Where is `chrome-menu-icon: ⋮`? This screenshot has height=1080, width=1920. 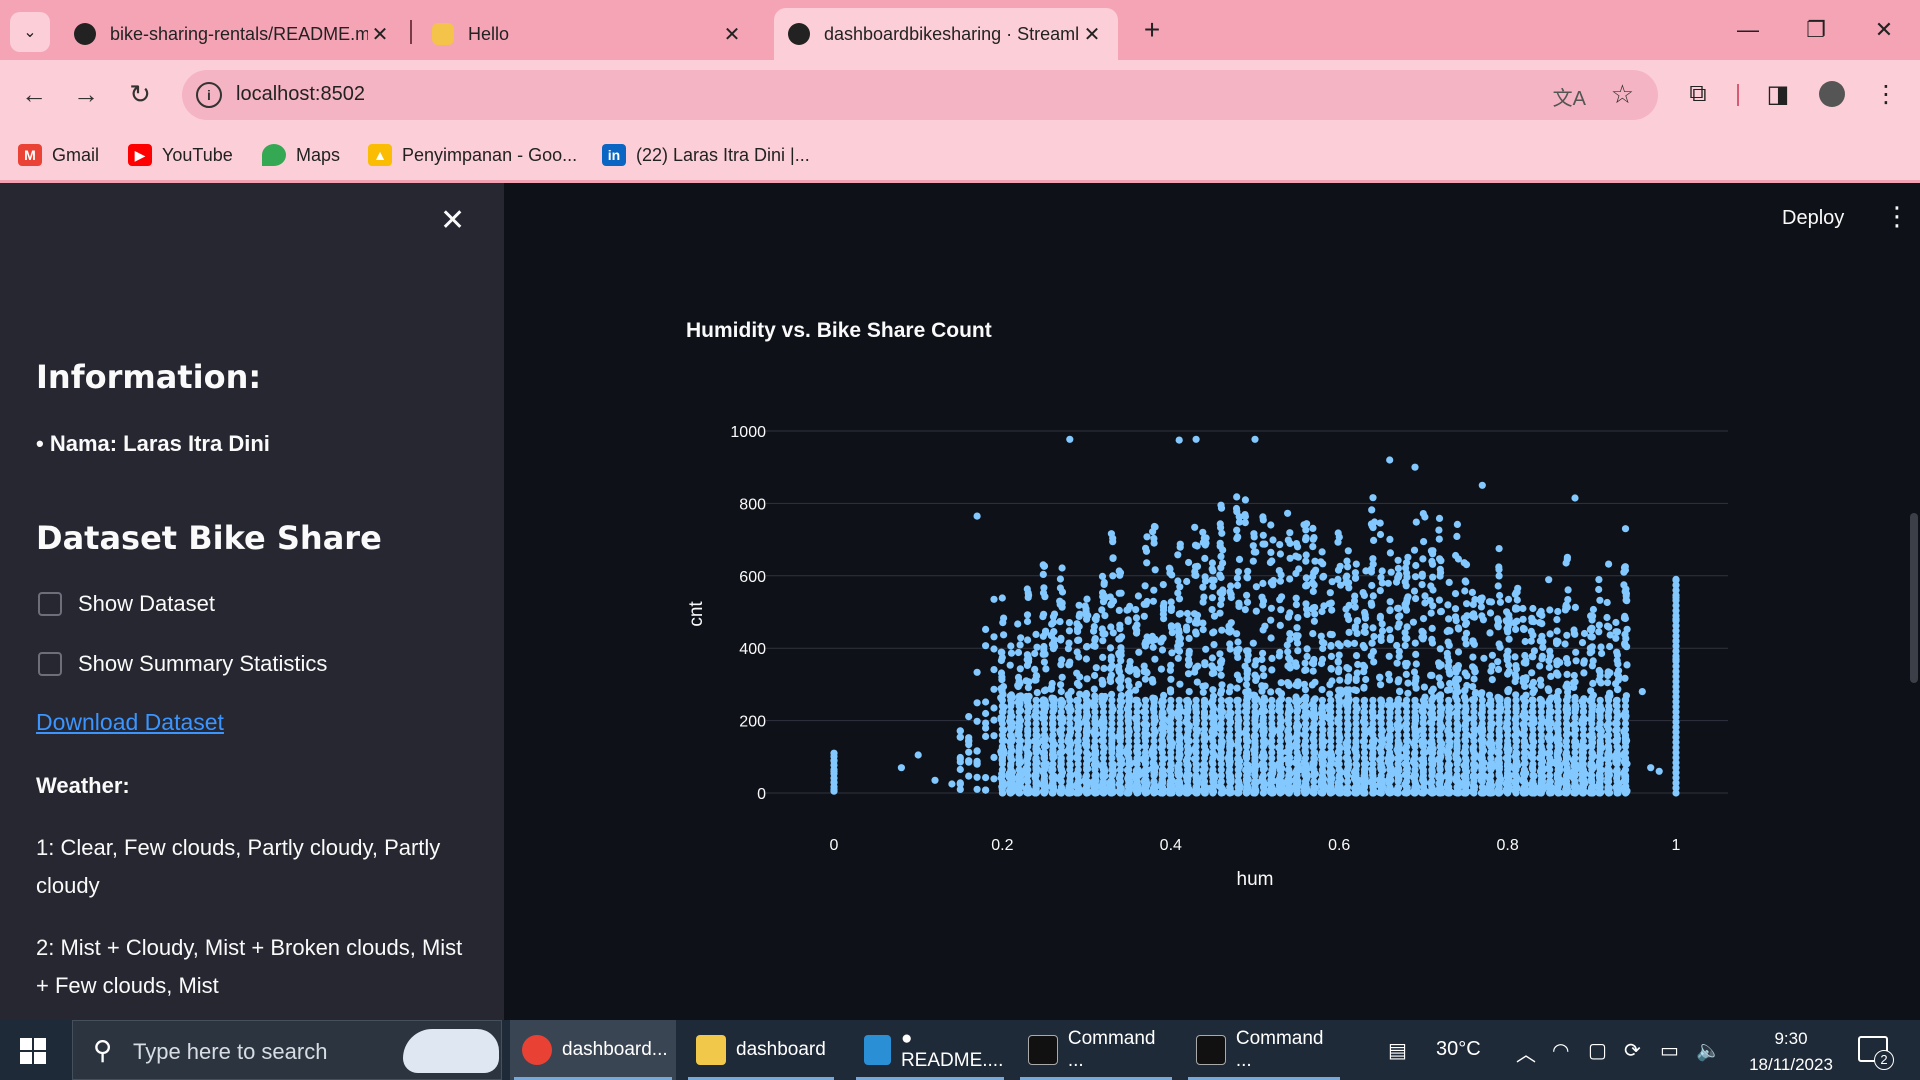 chrome-menu-icon: ⋮ is located at coordinates (1886, 94).